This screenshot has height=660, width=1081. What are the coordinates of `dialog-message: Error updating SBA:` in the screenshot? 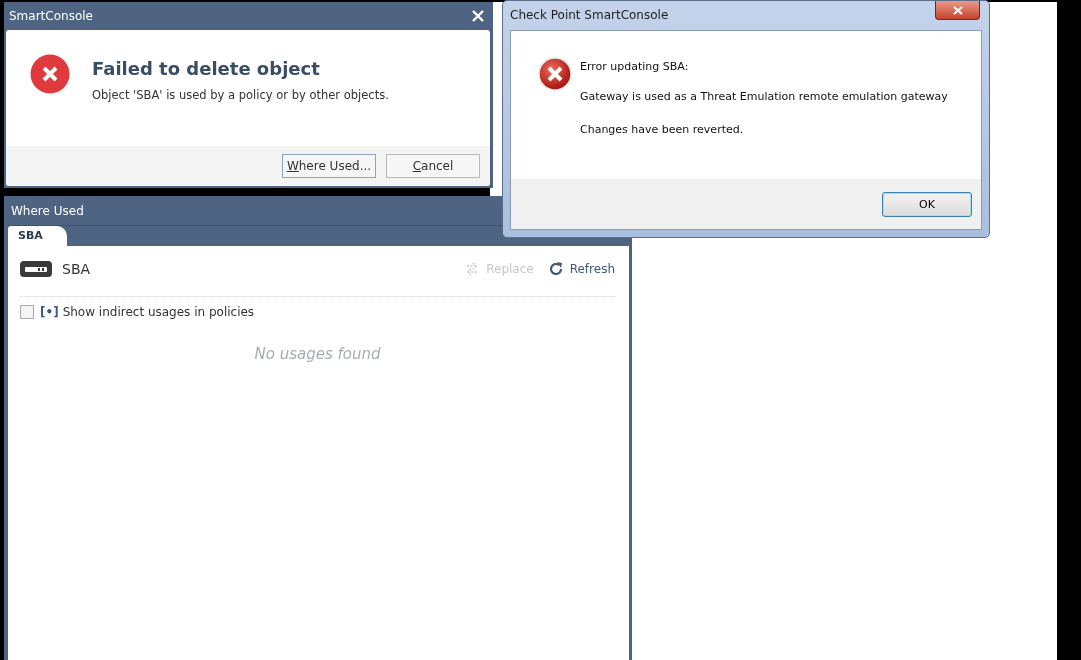 It's located at (635, 66).